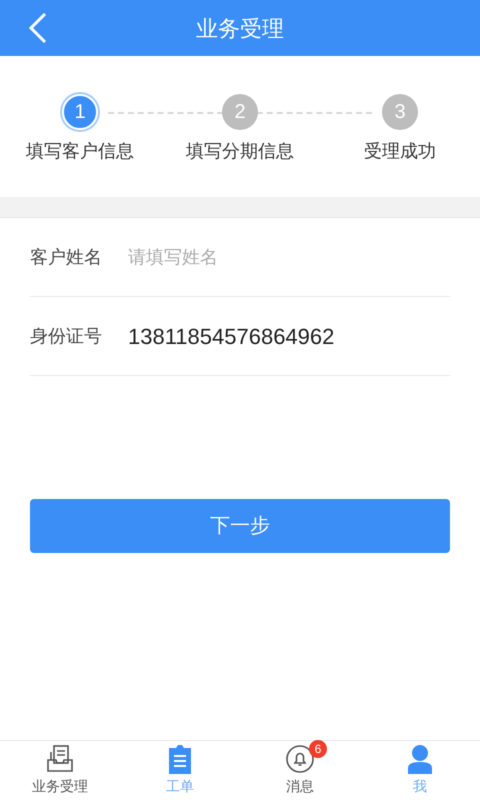 This screenshot has height=800, width=480. Describe the element at coordinates (300, 759) in the screenshot. I see `bell-icon` at that location.